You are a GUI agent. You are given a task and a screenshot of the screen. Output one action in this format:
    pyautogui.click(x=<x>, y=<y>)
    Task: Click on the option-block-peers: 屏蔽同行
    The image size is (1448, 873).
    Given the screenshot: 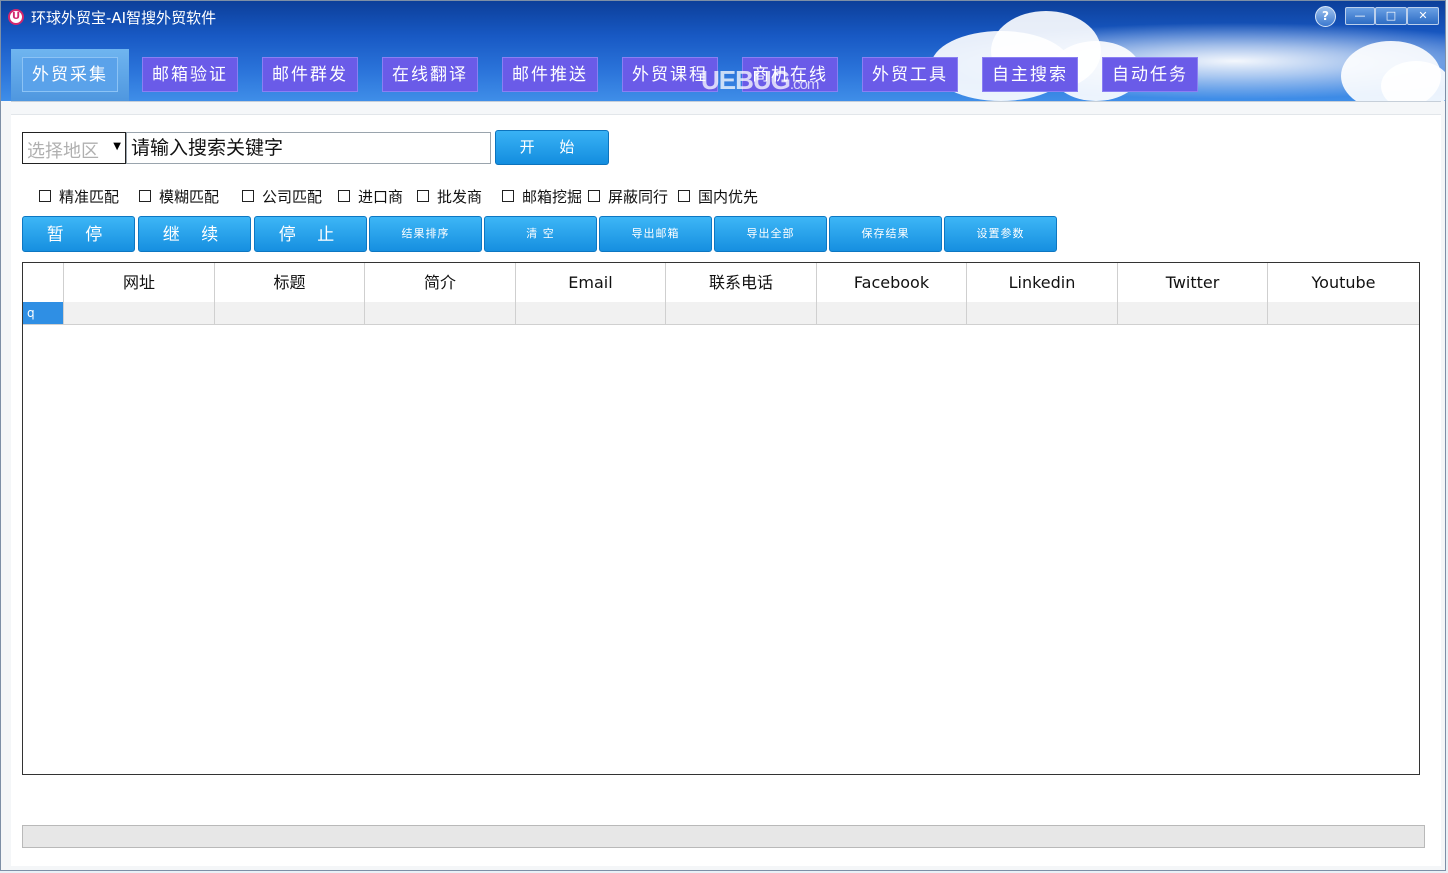 What is the action you would take?
    pyautogui.click(x=628, y=197)
    